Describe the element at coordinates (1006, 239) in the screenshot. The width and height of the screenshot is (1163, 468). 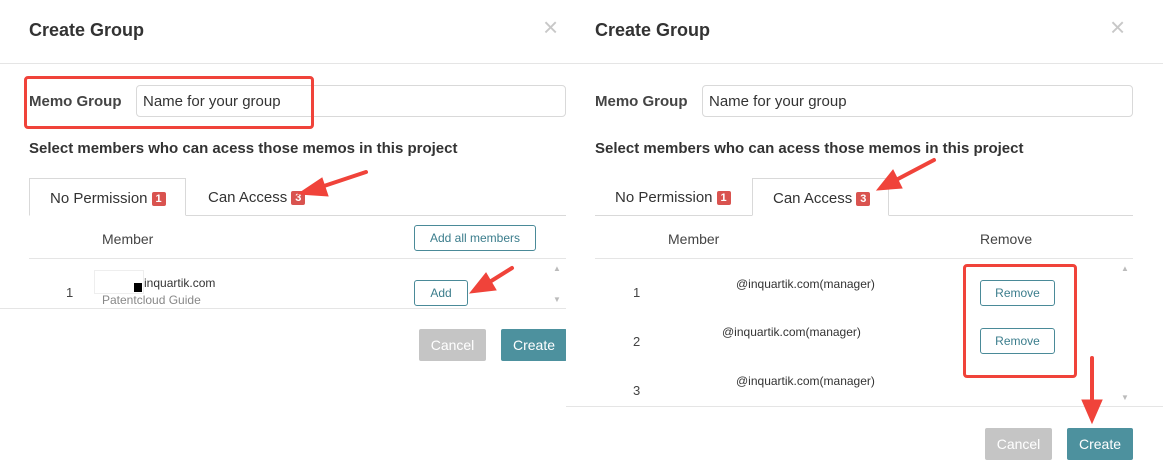
I see `remove-column-header: Remove` at that location.